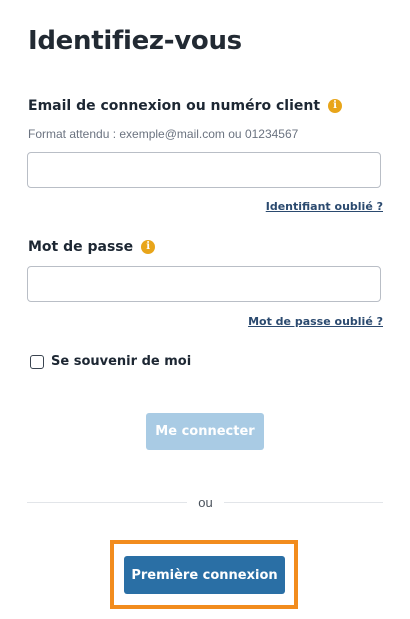 Image resolution: width=410 pixels, height=619 pixels. Describe the element at coordinates (324, 206) in the screenshot. I see `forgot-identifier-link: Identifiant oublié ?` at that location.